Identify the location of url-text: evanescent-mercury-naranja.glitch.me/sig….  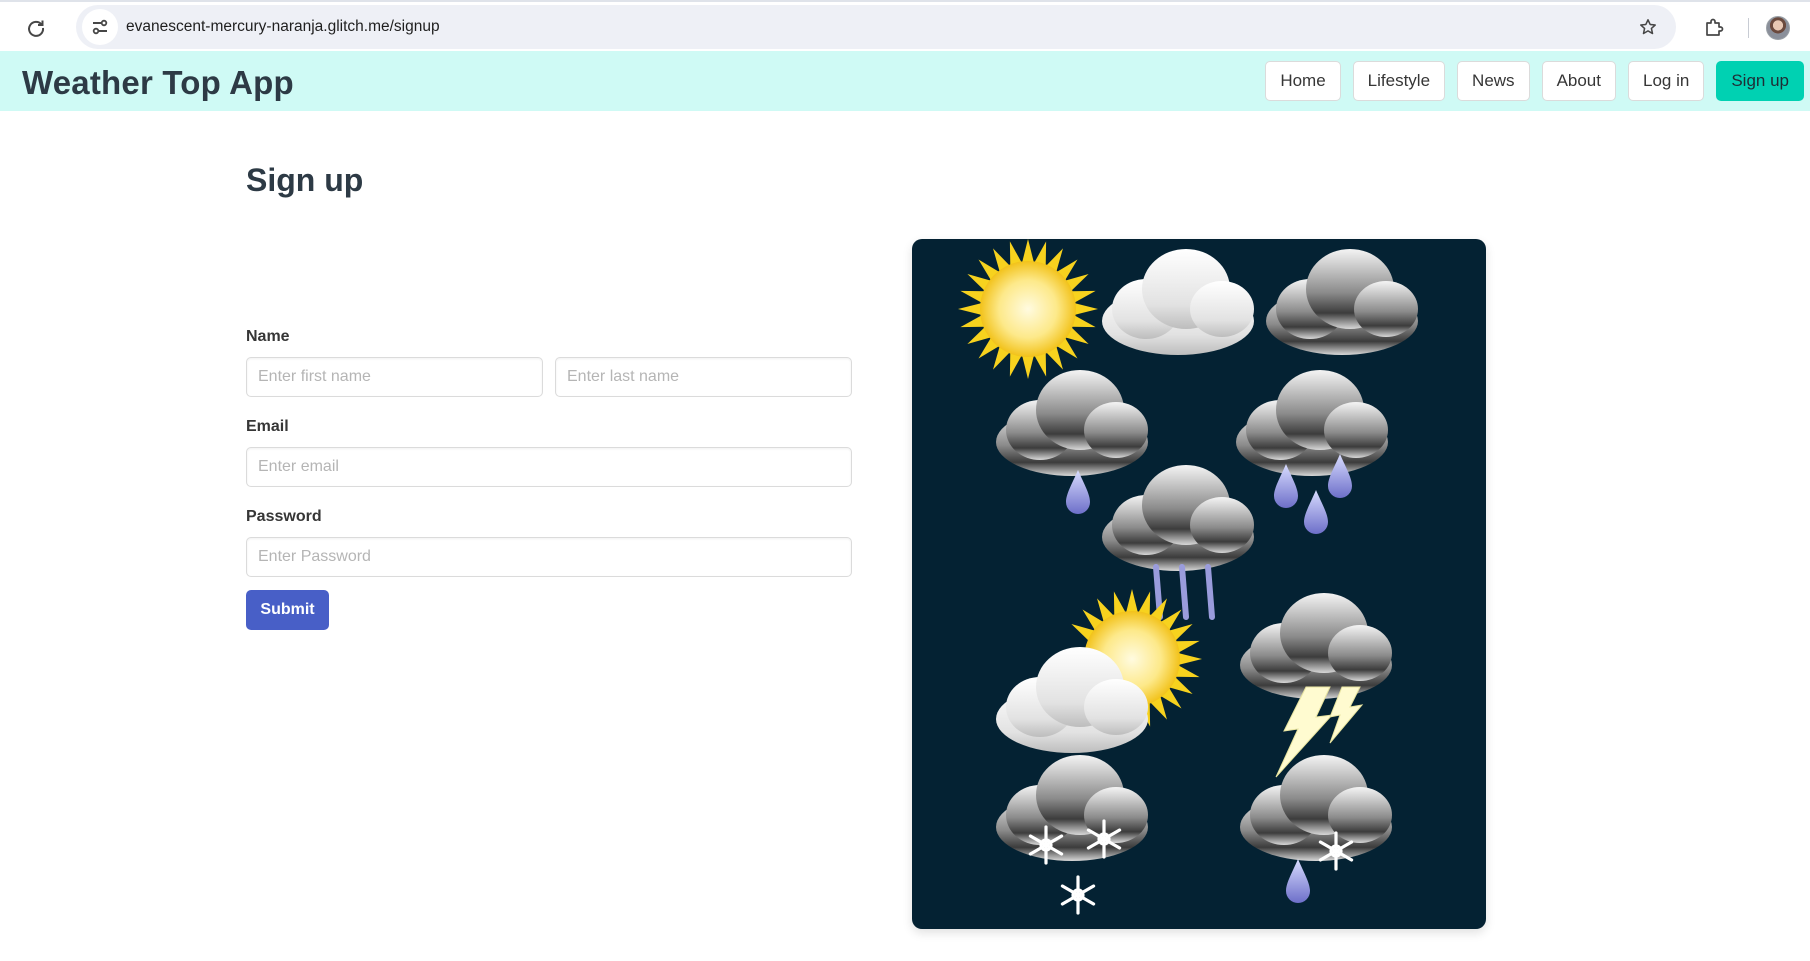
(283, 27).